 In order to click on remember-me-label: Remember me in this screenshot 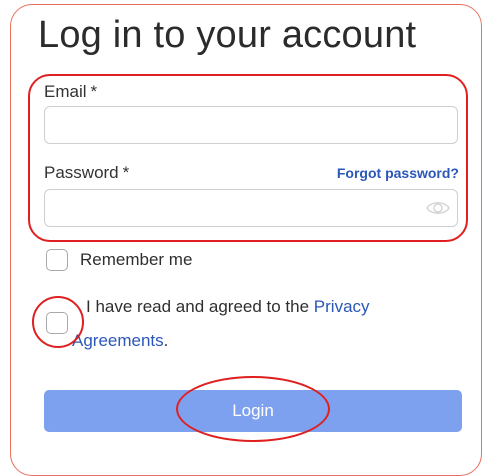, I will do `click(136, 259)`.